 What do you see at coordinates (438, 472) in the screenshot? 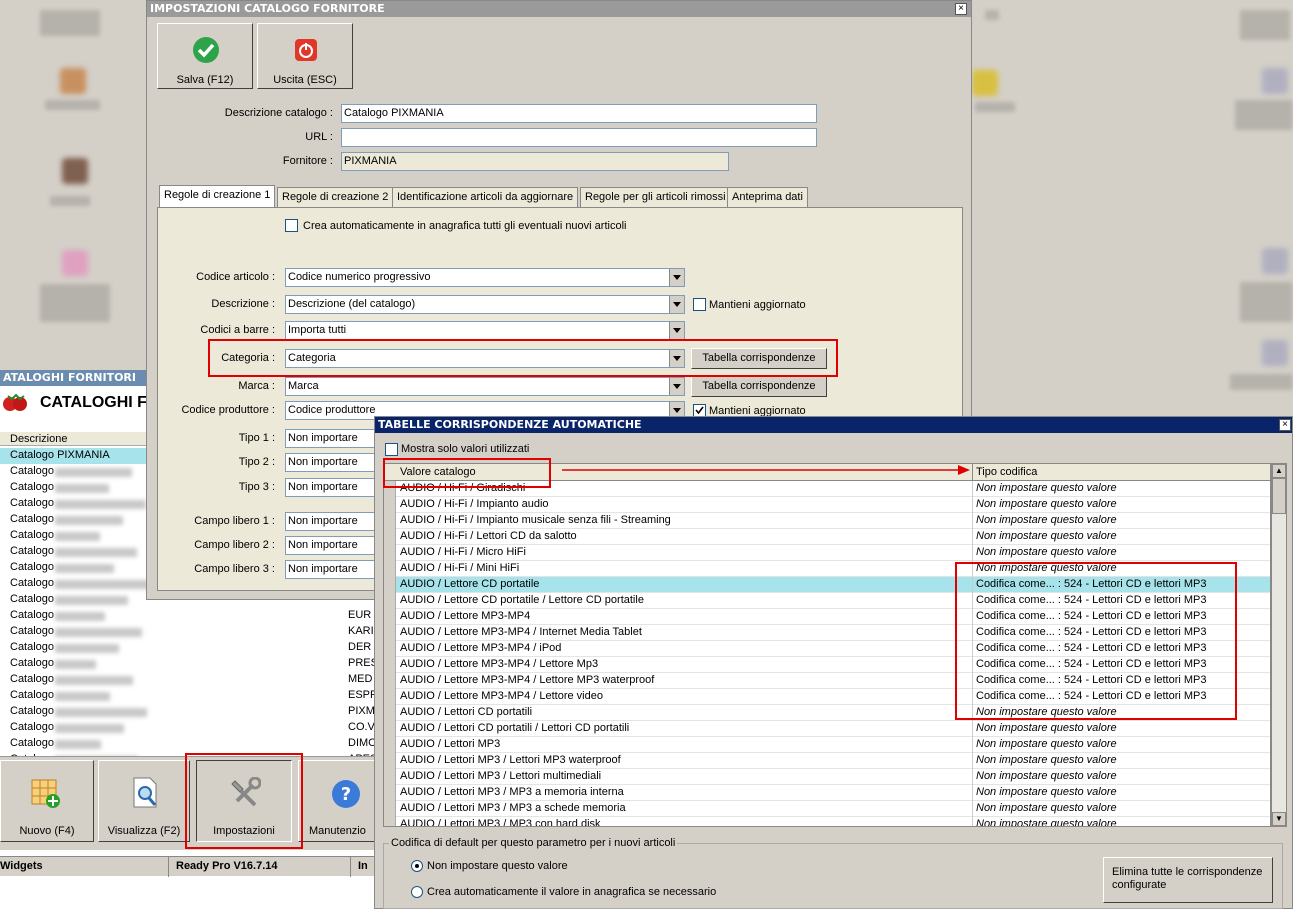
I see `col-value-header: Valore catalogo` at bounding box center [438, 472].